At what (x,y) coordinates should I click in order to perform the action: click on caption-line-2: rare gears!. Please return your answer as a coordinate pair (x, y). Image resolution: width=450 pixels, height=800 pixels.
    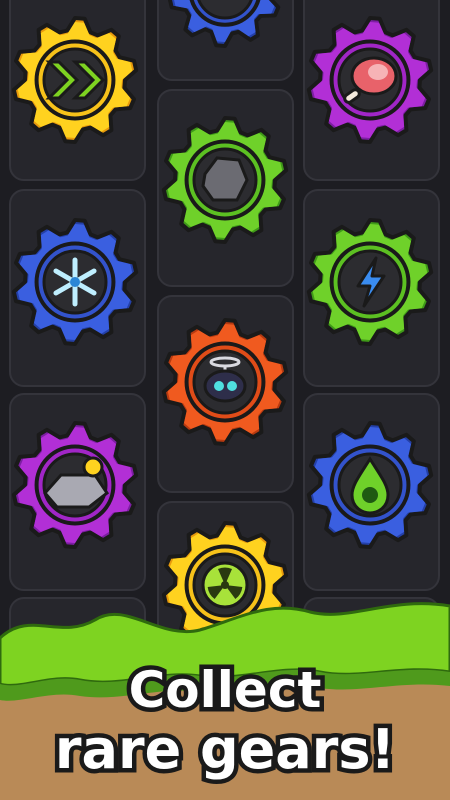
    Looking at the image, I should click on (224, 749).